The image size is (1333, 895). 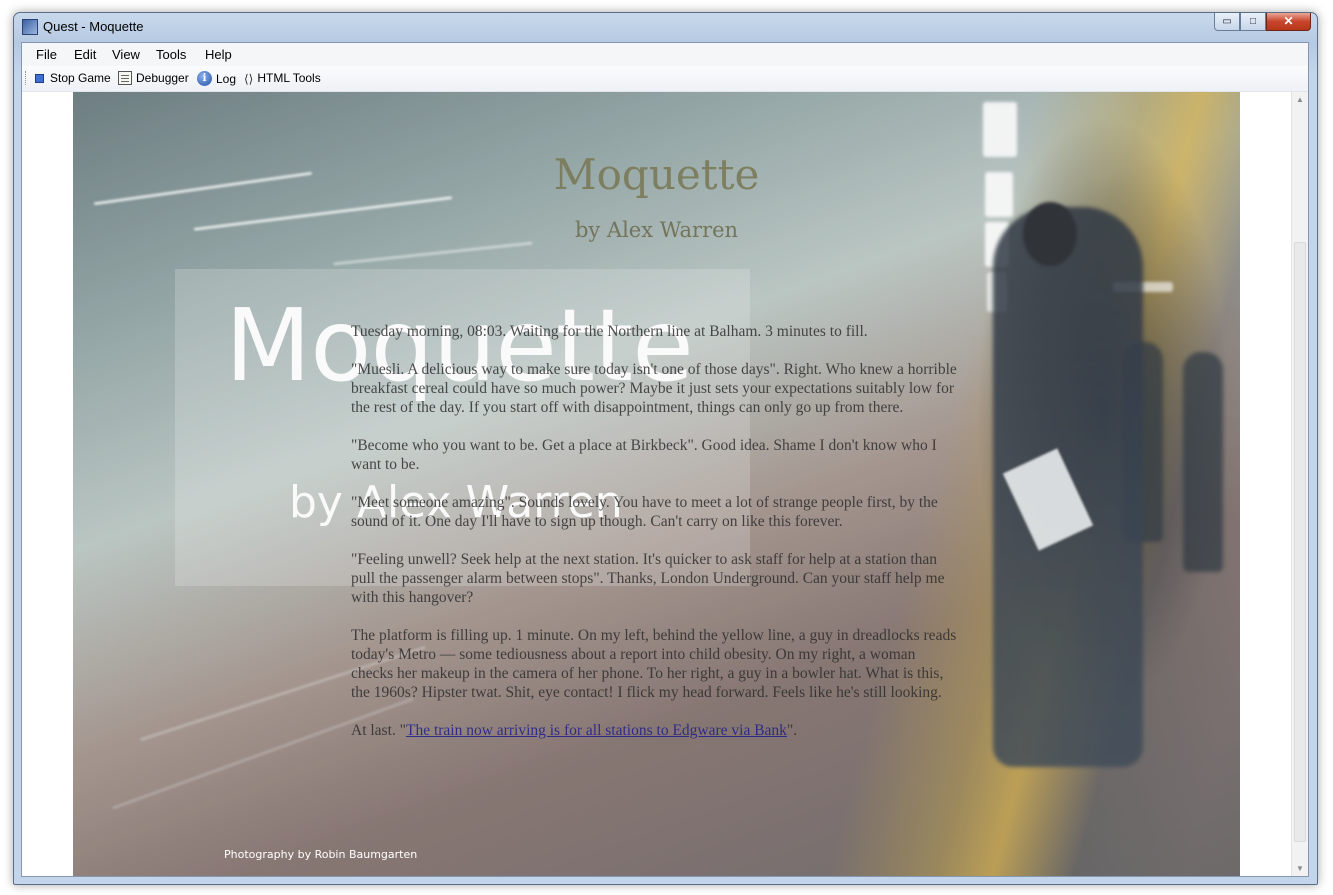 What do you see at coordinates (85, 54) in the screenshot?
I see `menu-edit: Edit` at bounding box center [85, 54].